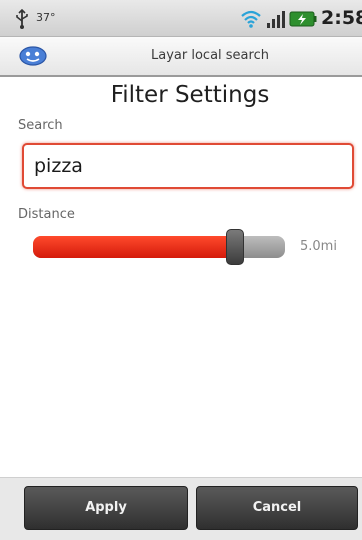 This screenshot has width=362, height=540. What do you see at coordinates (181, 18) in the screenshot?
I see `status-bar: 37° 2:58` at bounding box center [181, 18].